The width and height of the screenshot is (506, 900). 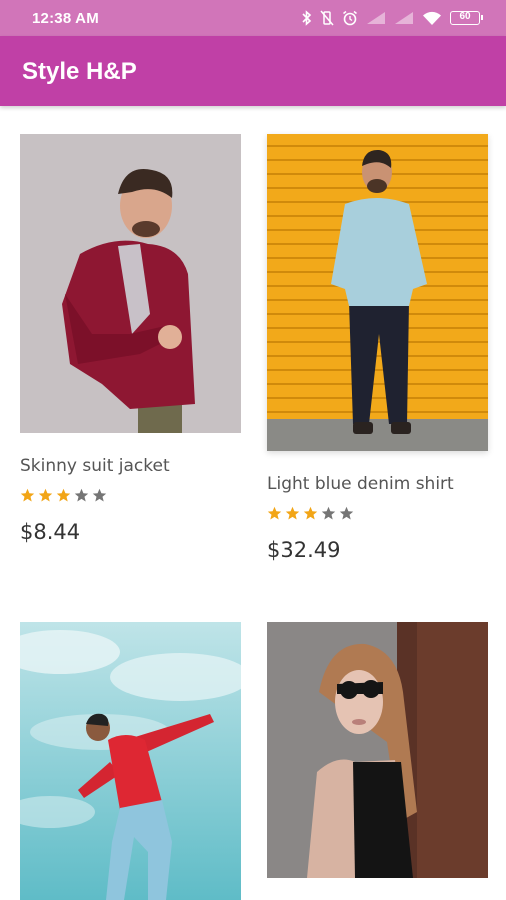 What do you see at coordinates (307, 18) in the screenshot?
I see `bluetooth-icon` at bounding box center [307, 18].